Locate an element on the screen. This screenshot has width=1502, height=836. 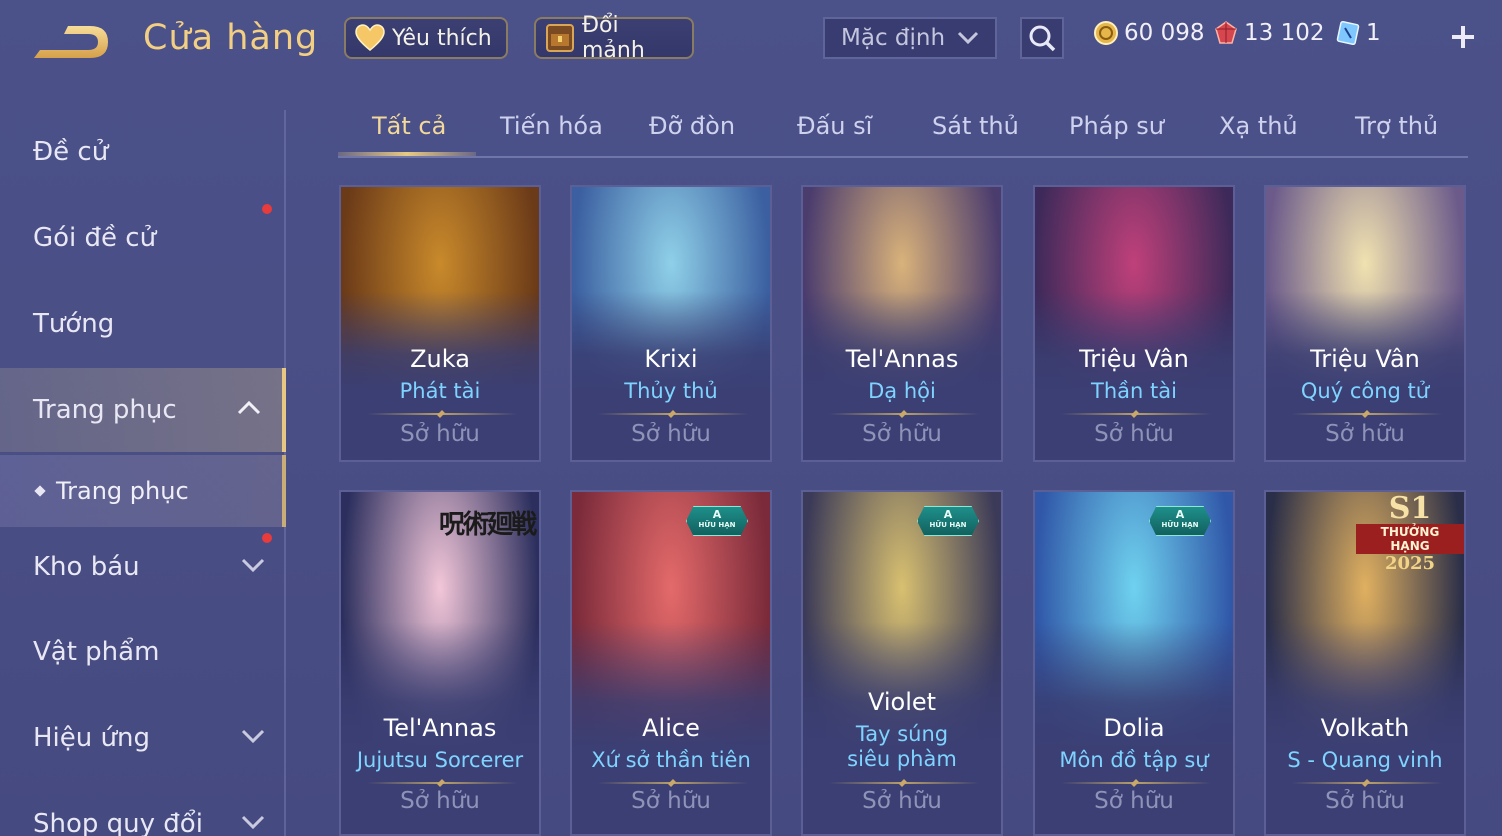
voucher-amount: 1 is located at coordinates (1373, 33).